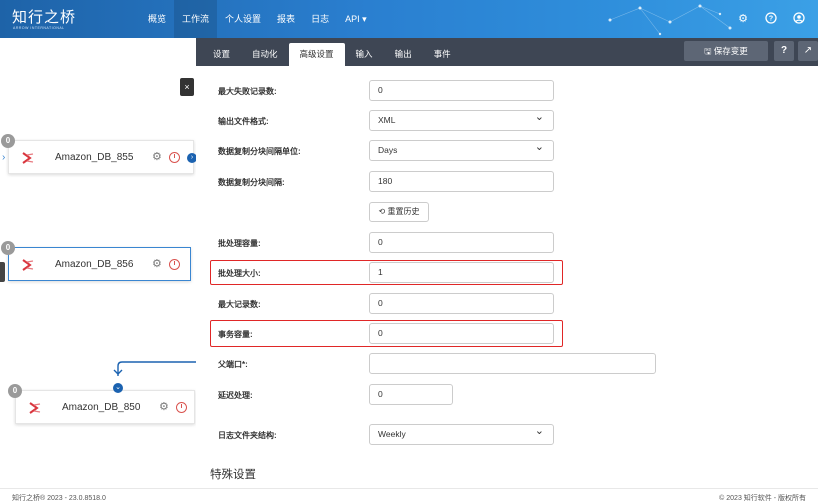 This screenshot has width=818, height=504. Describe the element at coordinates (101, 407) in the screenshot. I see `node-name: Amazon_DB_850` at that location.